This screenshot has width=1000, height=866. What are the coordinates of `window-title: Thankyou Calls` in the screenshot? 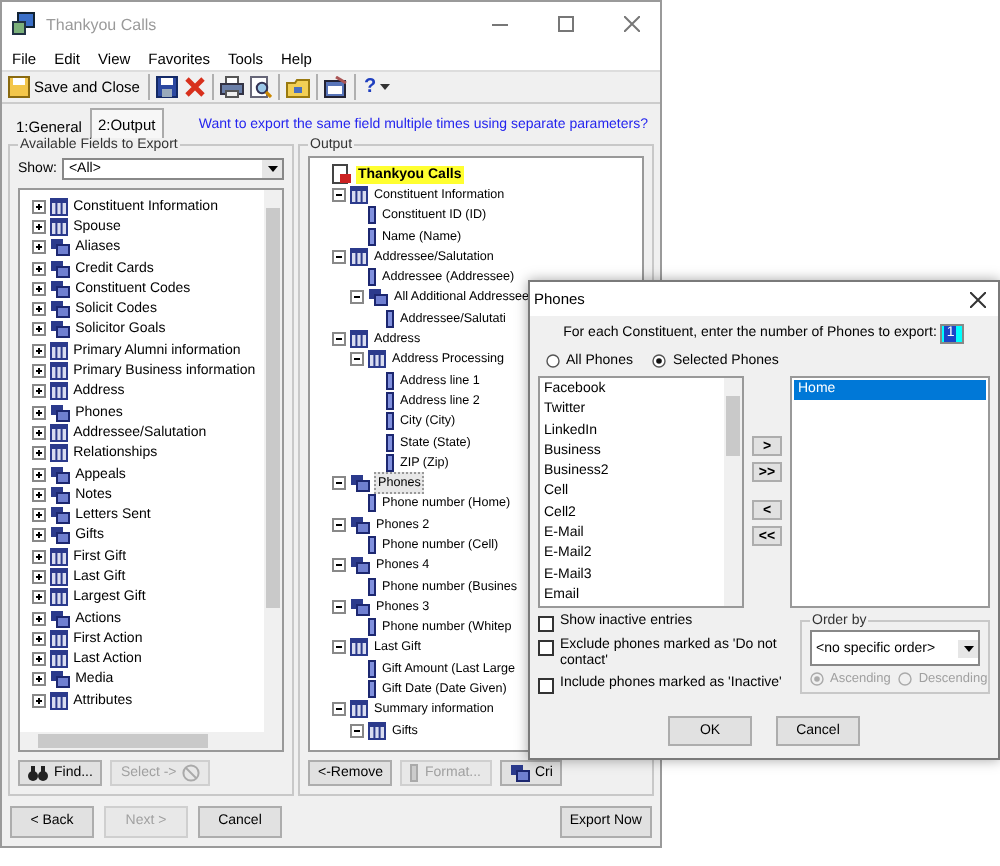 It's located at (102, 24).